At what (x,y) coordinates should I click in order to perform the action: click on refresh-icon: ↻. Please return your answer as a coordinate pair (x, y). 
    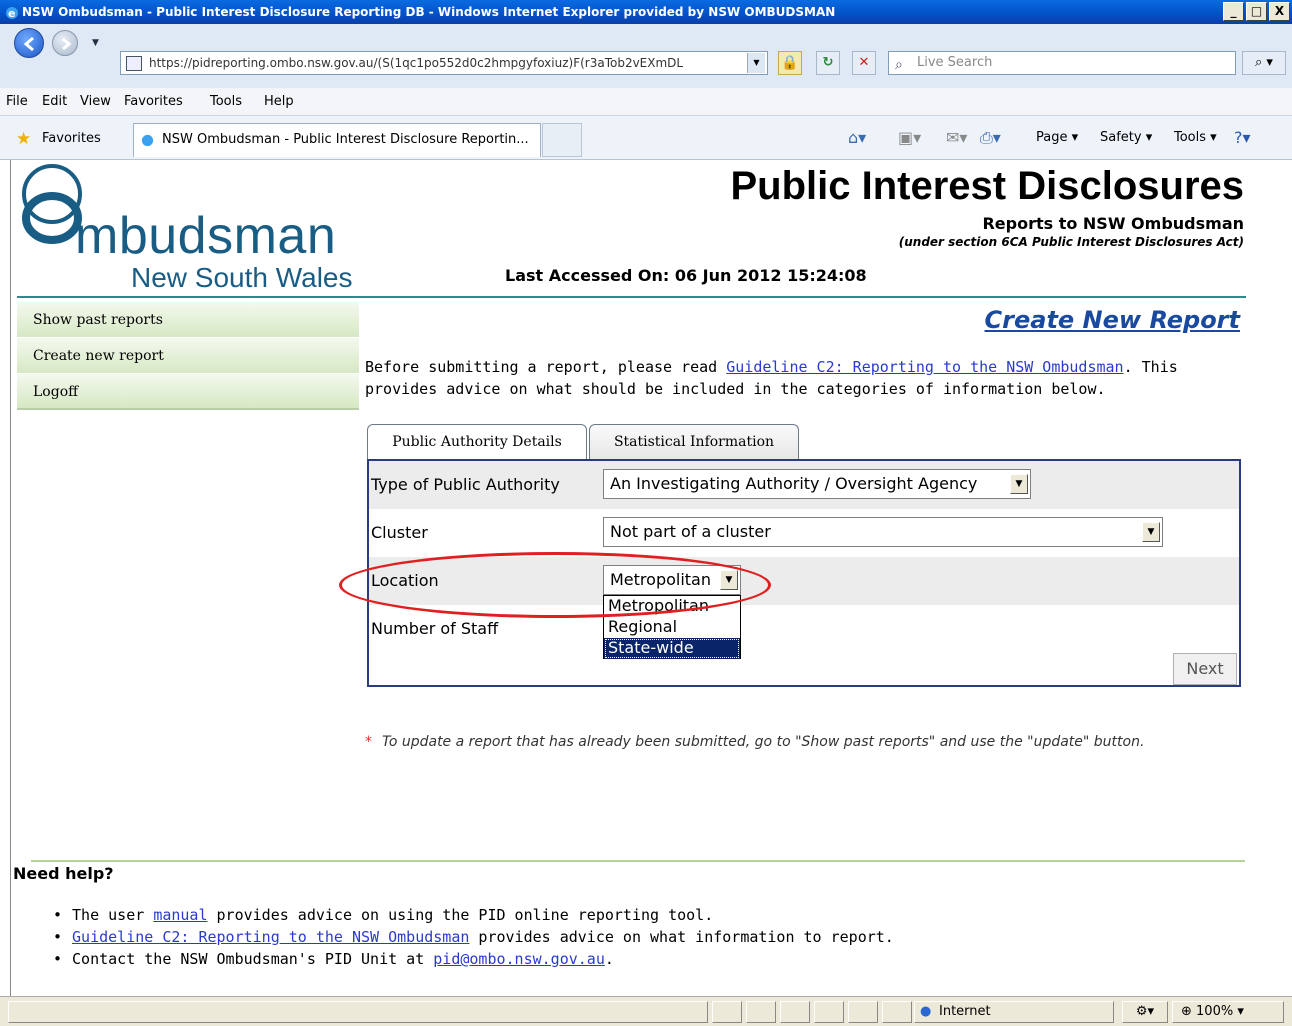
    Looking at the image, I should click on (828, 63).